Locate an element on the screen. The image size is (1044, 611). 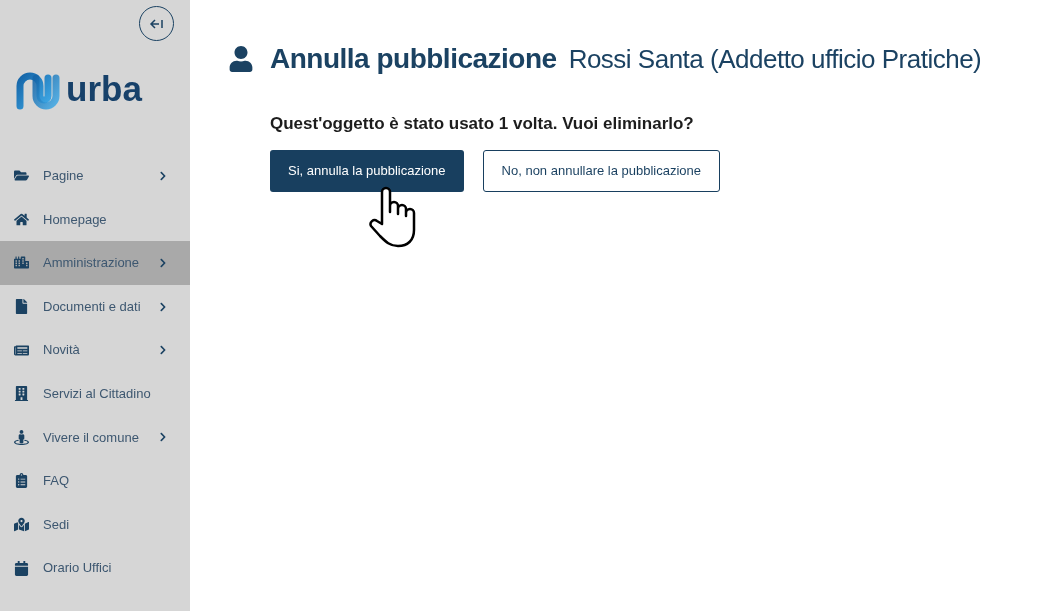
sidebar-item: Vivere il comune is located at coordinates (95, 437).